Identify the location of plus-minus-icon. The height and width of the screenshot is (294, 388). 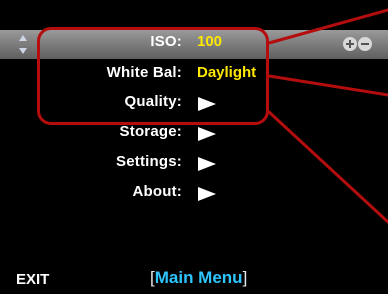
(357, 44).